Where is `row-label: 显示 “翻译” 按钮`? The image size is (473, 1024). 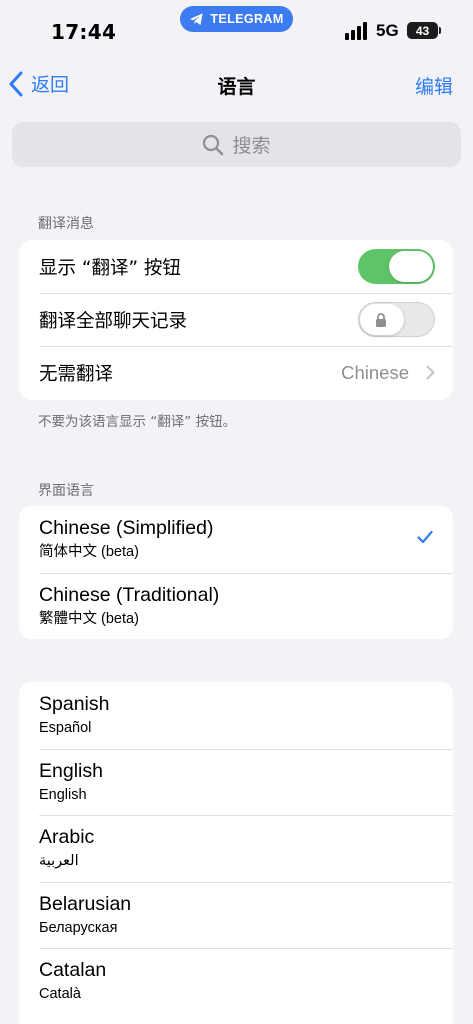 row-label: 显示 “翻译” 按钮 is located at coordinates (110, 268).